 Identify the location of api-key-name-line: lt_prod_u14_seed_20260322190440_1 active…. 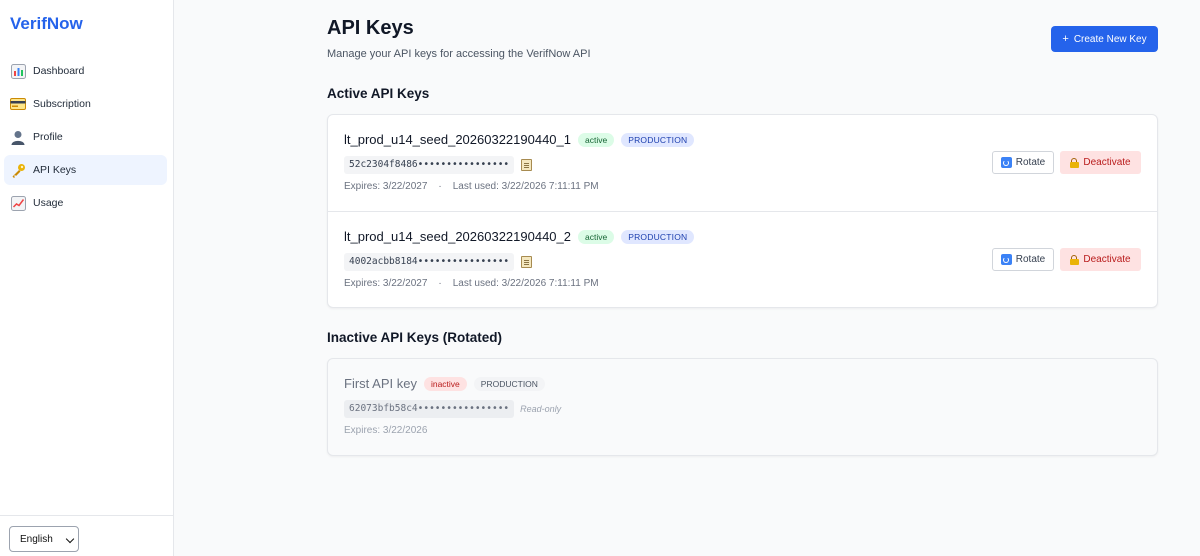
(519, 139).